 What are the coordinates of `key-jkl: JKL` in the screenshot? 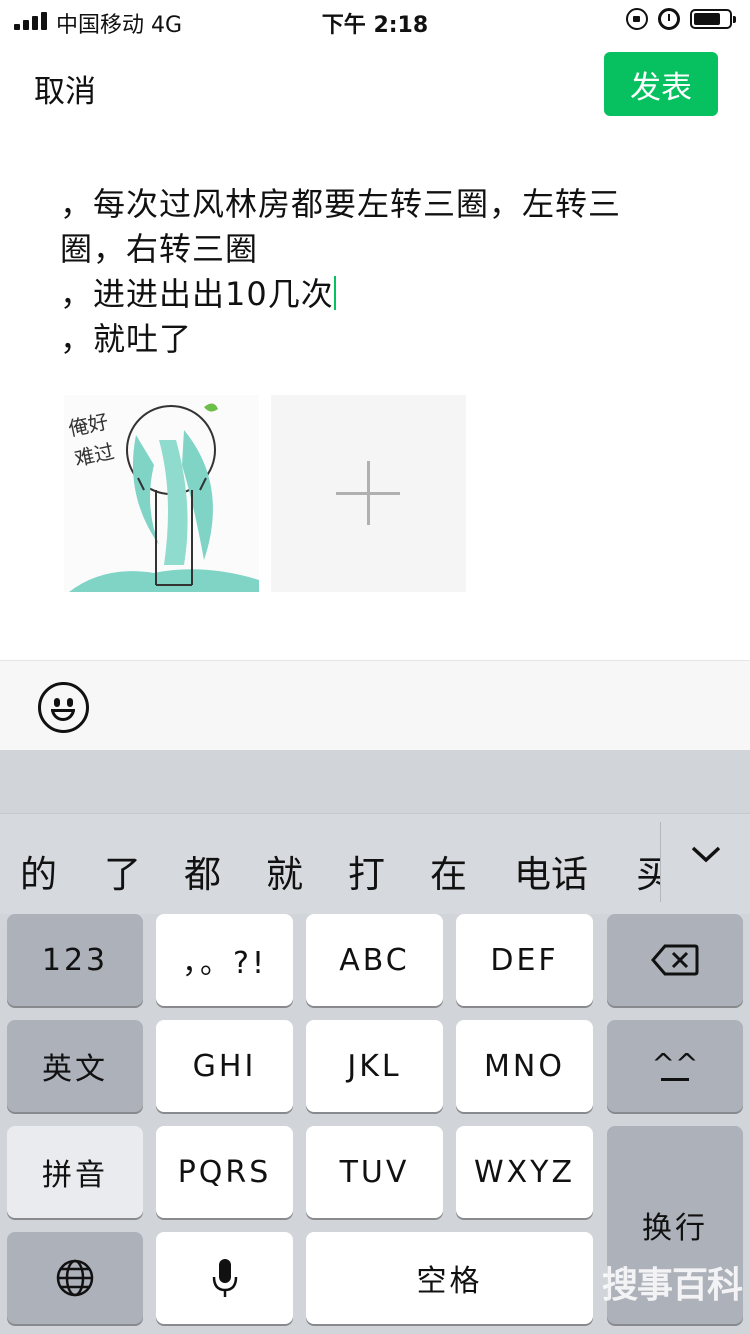 It's located at (374, 1066).